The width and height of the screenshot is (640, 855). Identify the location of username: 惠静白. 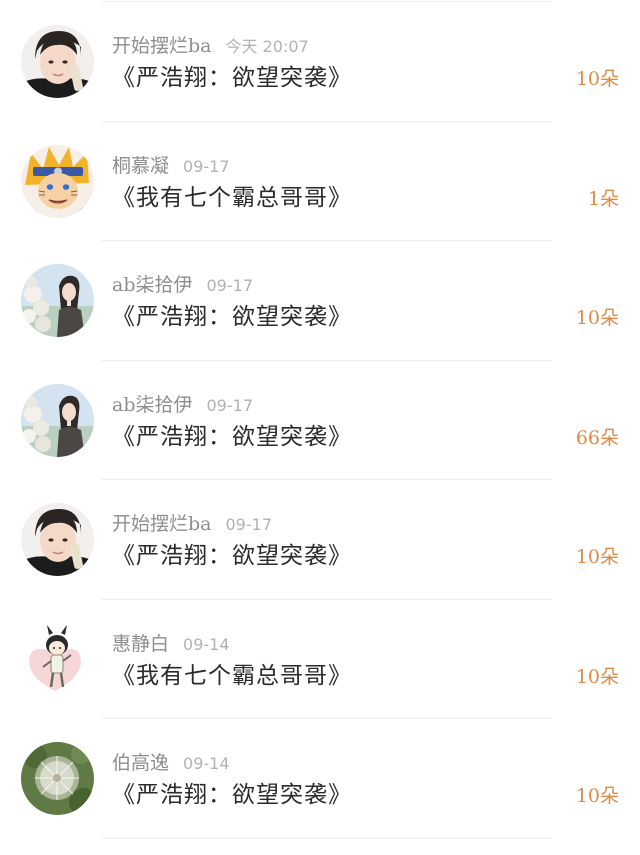
(140, 644).